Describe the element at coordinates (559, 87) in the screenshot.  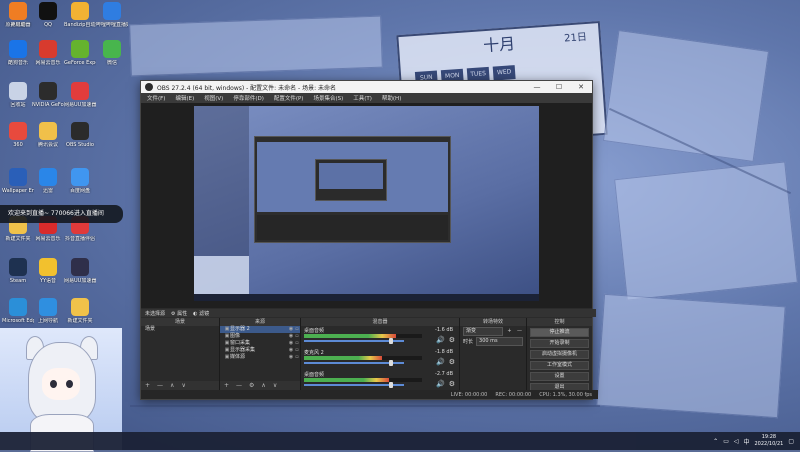
I see `maximize-button: ☐` at that location.